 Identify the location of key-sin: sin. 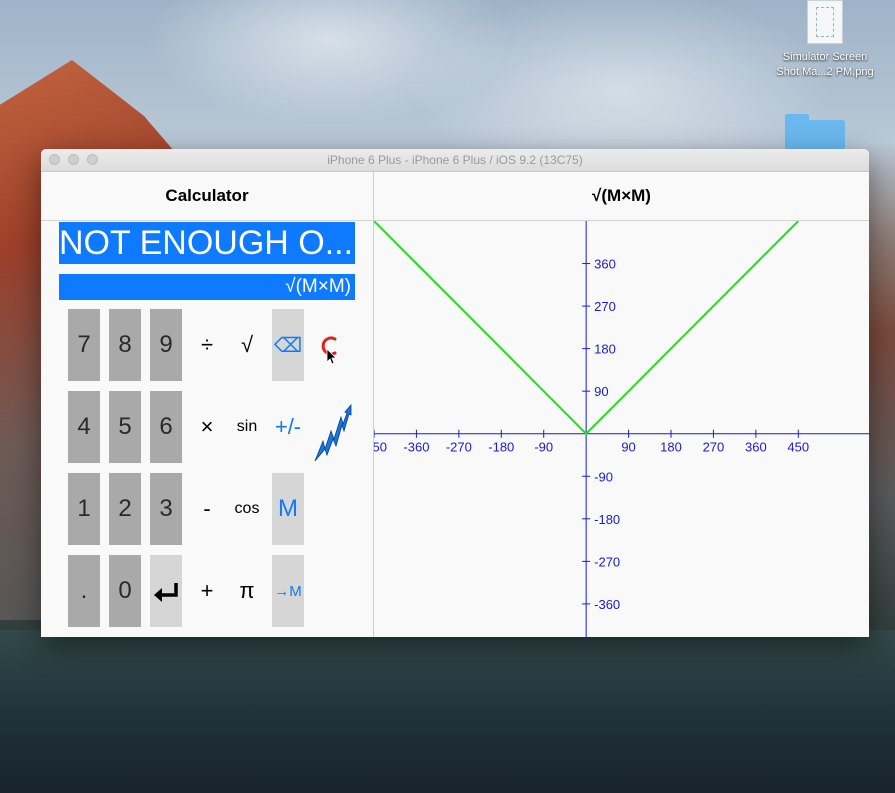
(247, 427).